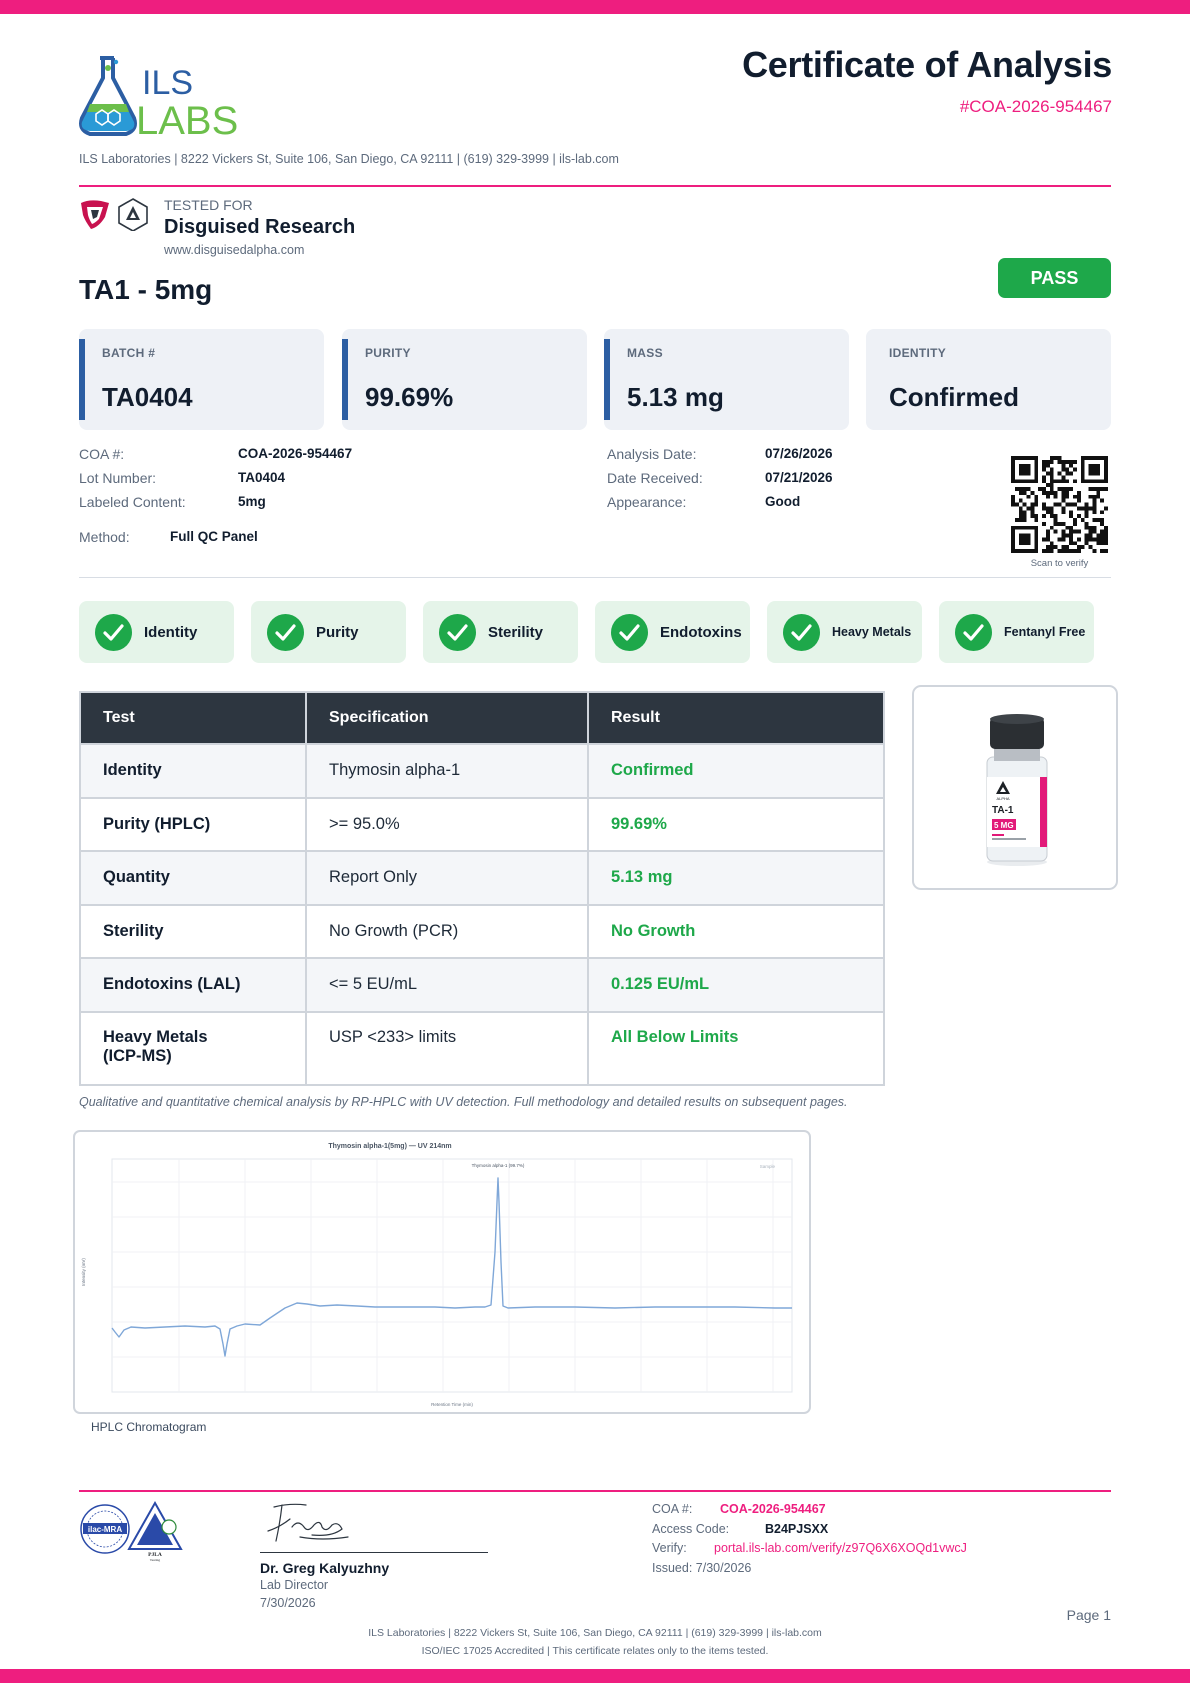 This screenshot has height=1683, width=1190. What do you see at coordinates (295, 453) in the screenshot?
I see `coa-number-value: COA-2026-954467` at bounding box center [295, 453].